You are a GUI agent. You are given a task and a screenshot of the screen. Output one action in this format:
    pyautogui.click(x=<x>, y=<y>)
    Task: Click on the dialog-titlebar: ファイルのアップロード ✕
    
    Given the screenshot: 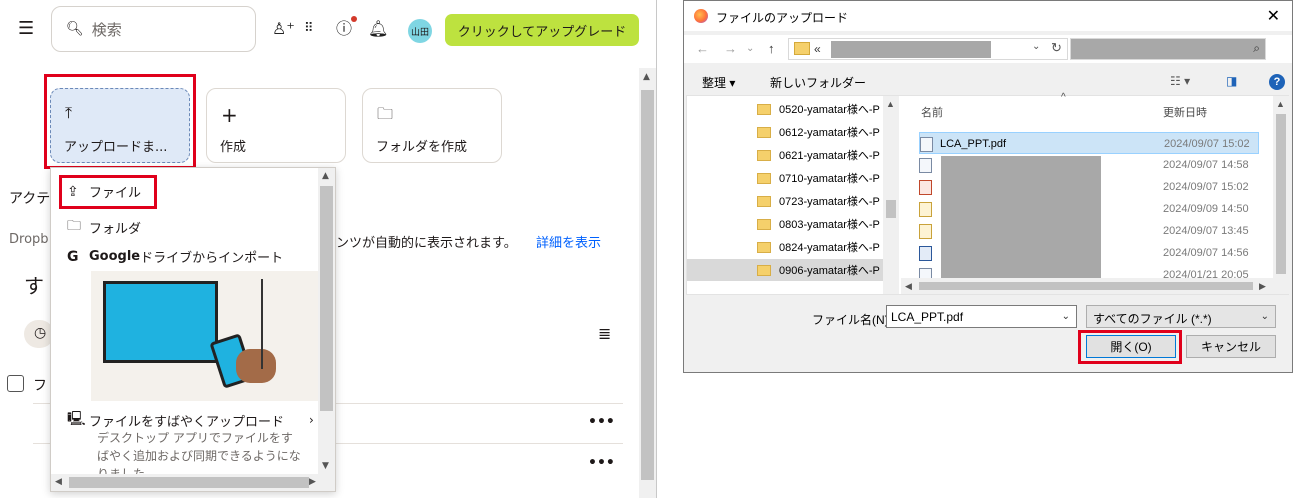 What is the action you would take?
    pyautogui.click(x=988, y=16)
    